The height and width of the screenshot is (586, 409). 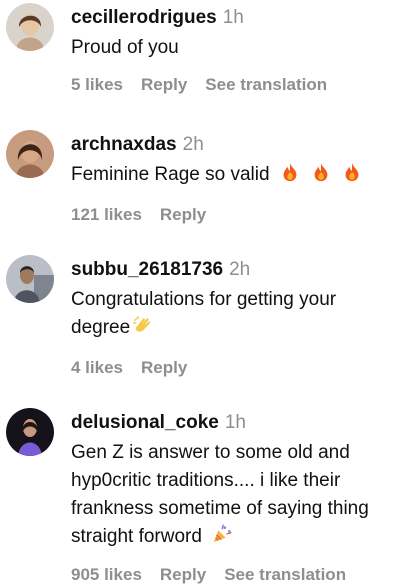 What do you see at coordinates (136, 536) in the screenshot?
I see `comment-text-line: straight forword` at bounding box center [136, 536].